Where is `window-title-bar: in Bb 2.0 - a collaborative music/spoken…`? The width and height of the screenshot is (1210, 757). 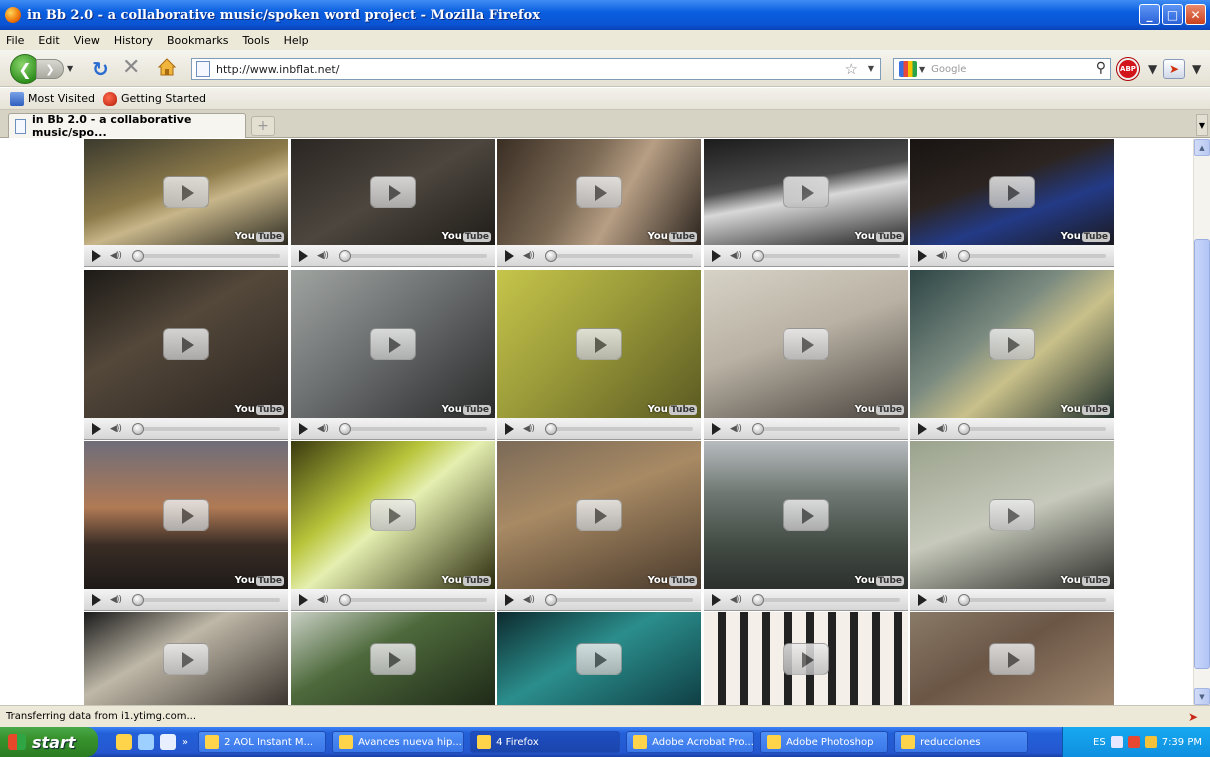
window-title-bar: in Bb 2.0 - a collaborative music/spoken… is located at coordinates (605, 15).